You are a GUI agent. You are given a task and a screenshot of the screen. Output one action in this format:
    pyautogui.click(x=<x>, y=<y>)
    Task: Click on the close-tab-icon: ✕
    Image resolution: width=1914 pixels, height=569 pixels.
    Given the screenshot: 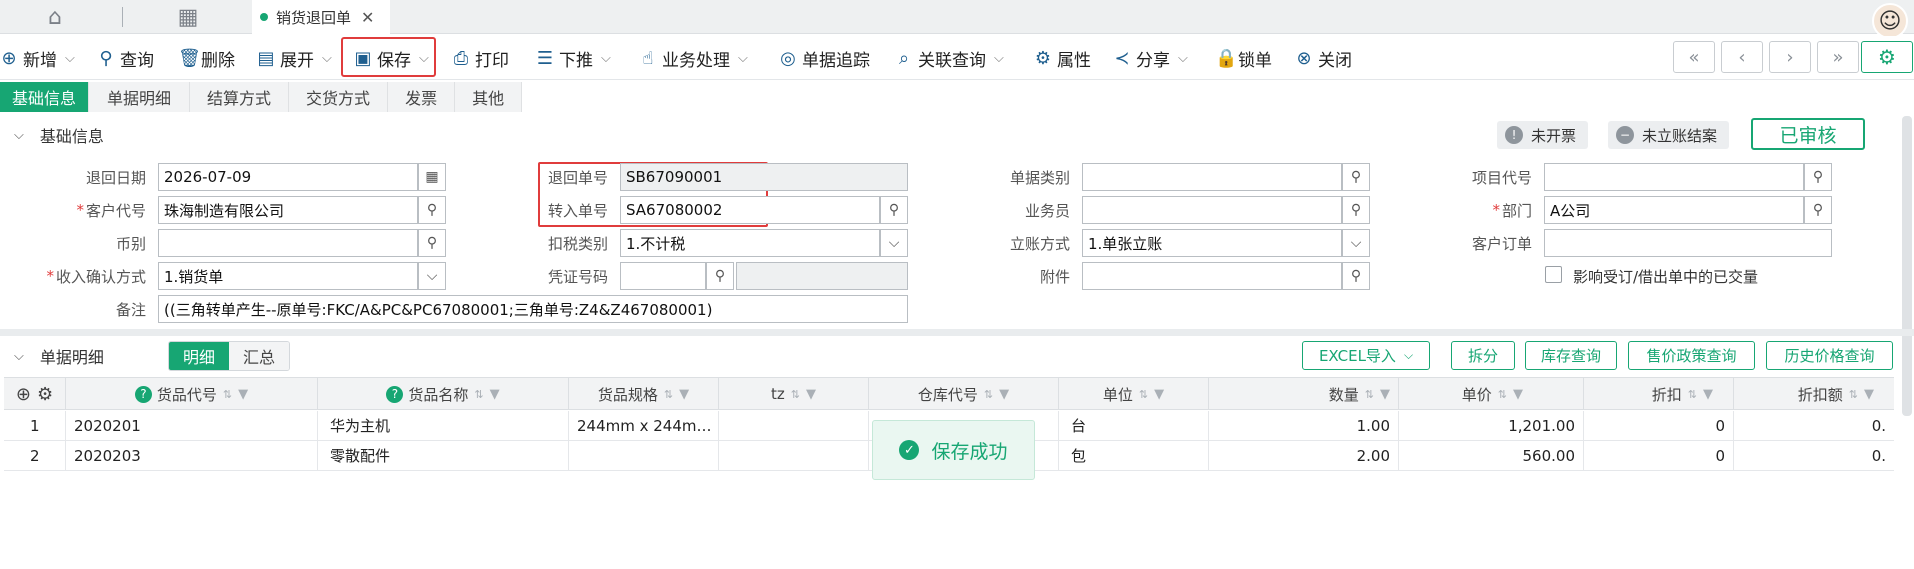 What is the action you would take?
    pyautogui.click(x=367, y=17)
    